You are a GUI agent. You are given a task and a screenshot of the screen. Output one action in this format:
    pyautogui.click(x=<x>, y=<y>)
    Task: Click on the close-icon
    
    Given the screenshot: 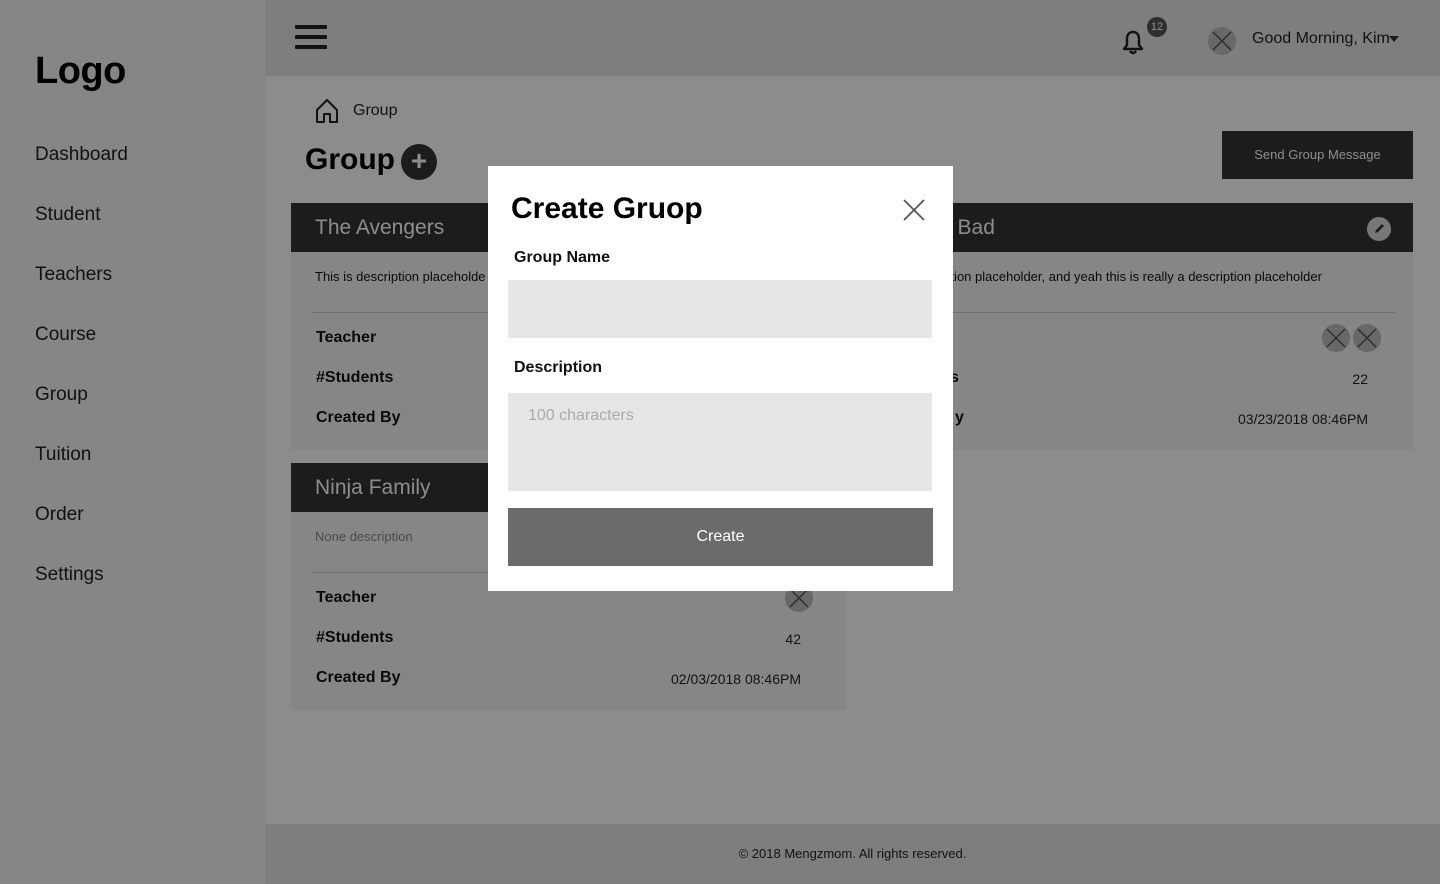 What is the action you would take?
    pyautogui.click(x=914, y=210)
    